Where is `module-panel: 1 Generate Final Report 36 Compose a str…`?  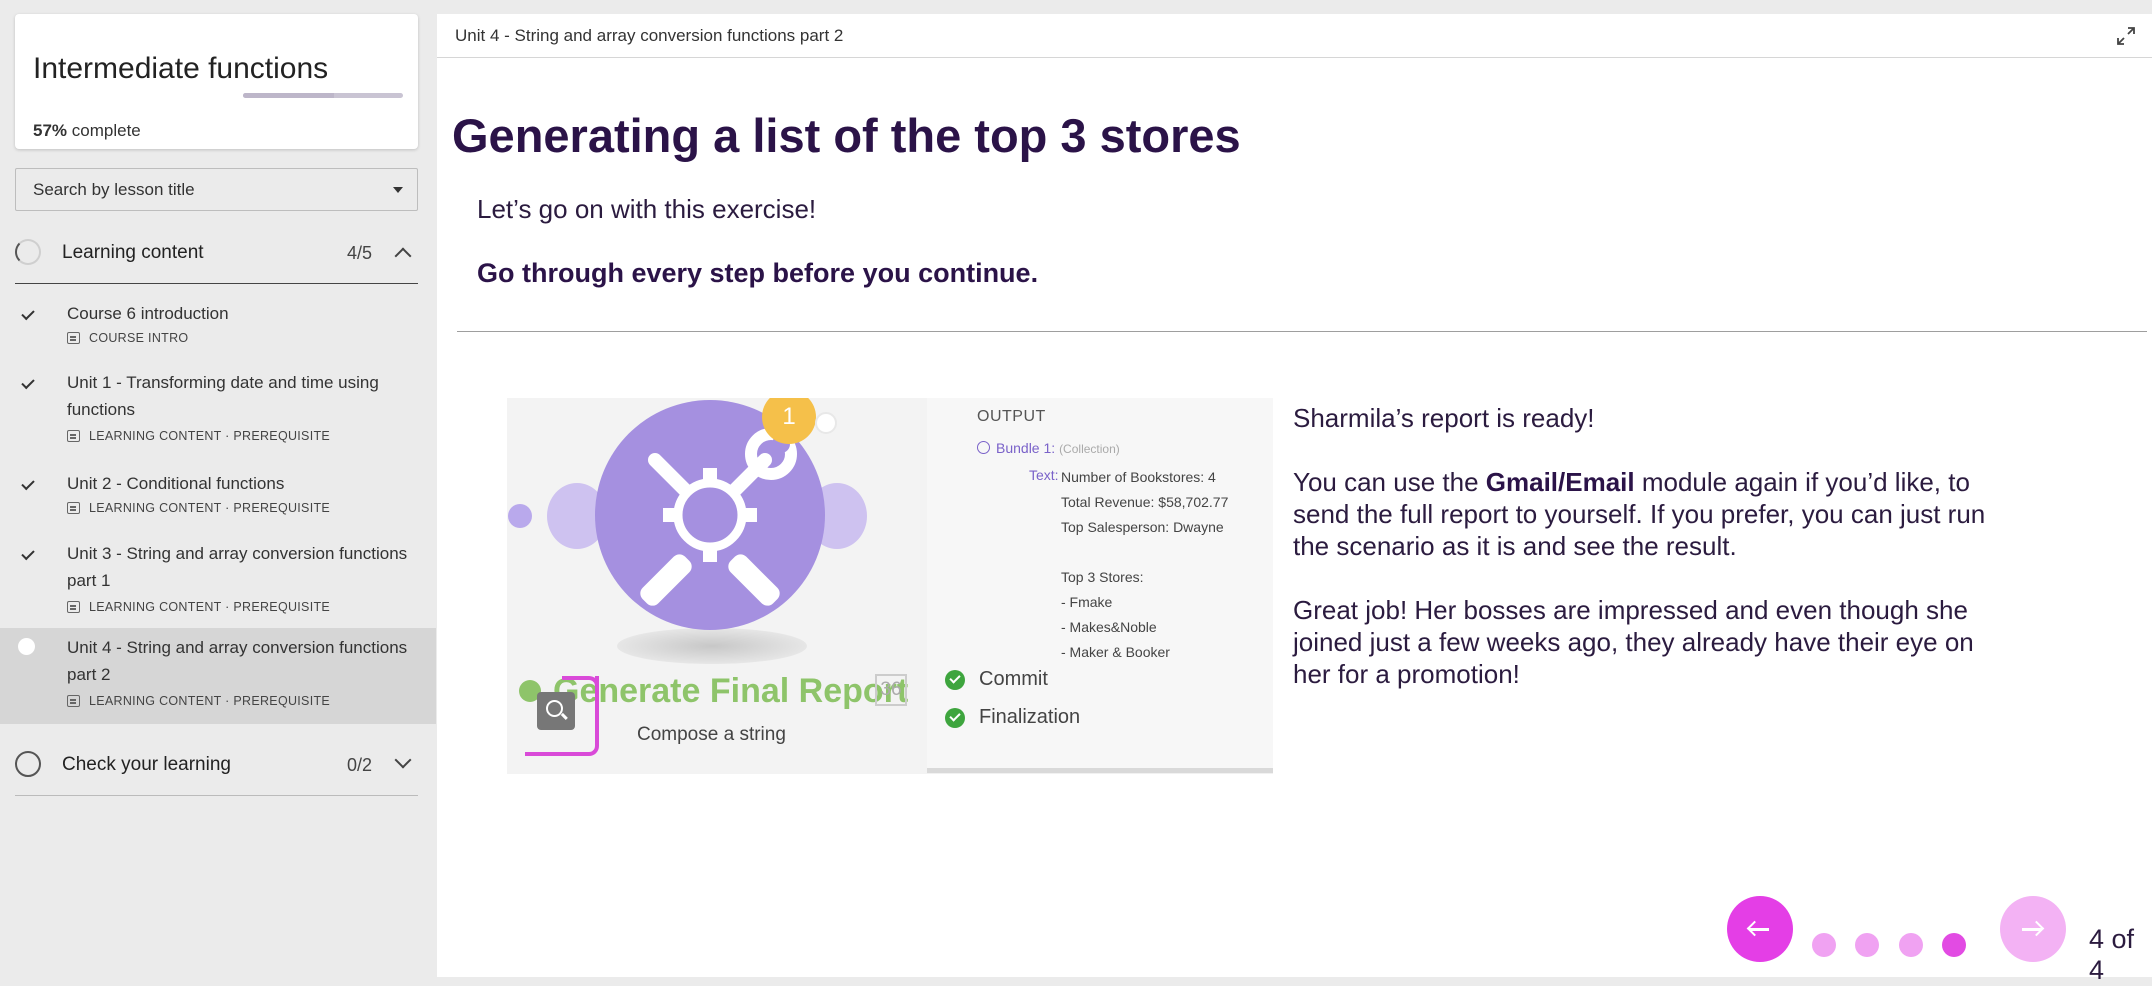 module-panel: 1 Generate Final Report 36 Compose a str… is located at coordinates (717, 586).